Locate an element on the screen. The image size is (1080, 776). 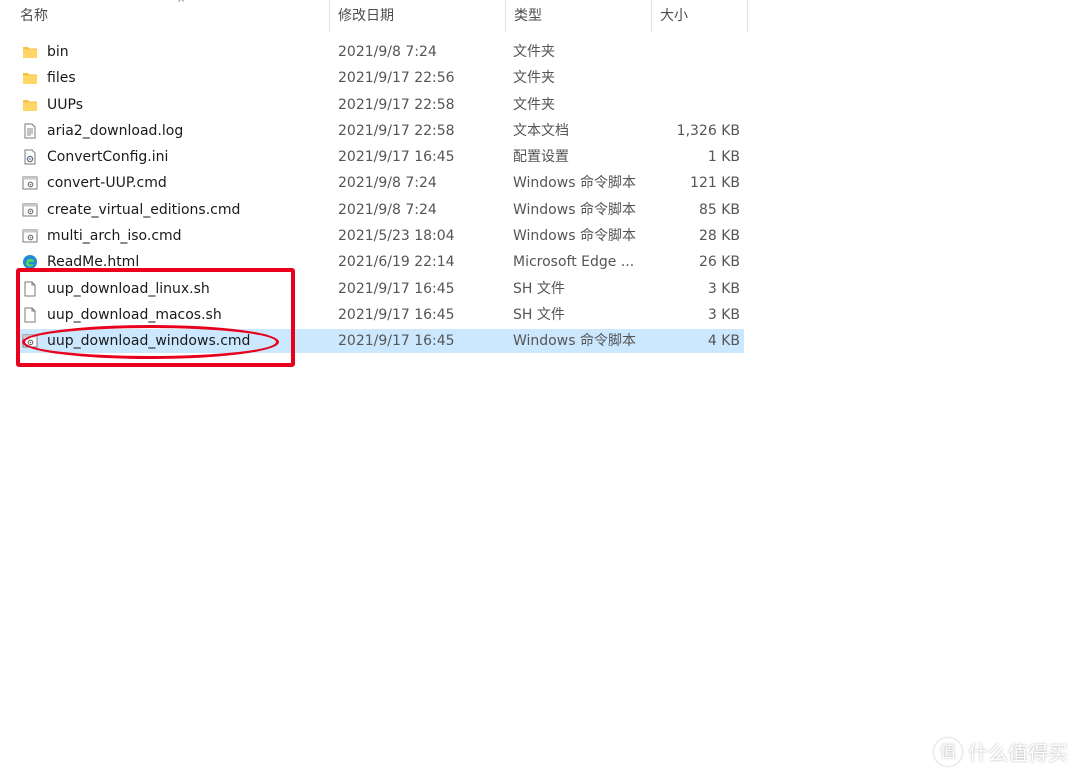
config-file-icon is located at coordinates (30, 157).